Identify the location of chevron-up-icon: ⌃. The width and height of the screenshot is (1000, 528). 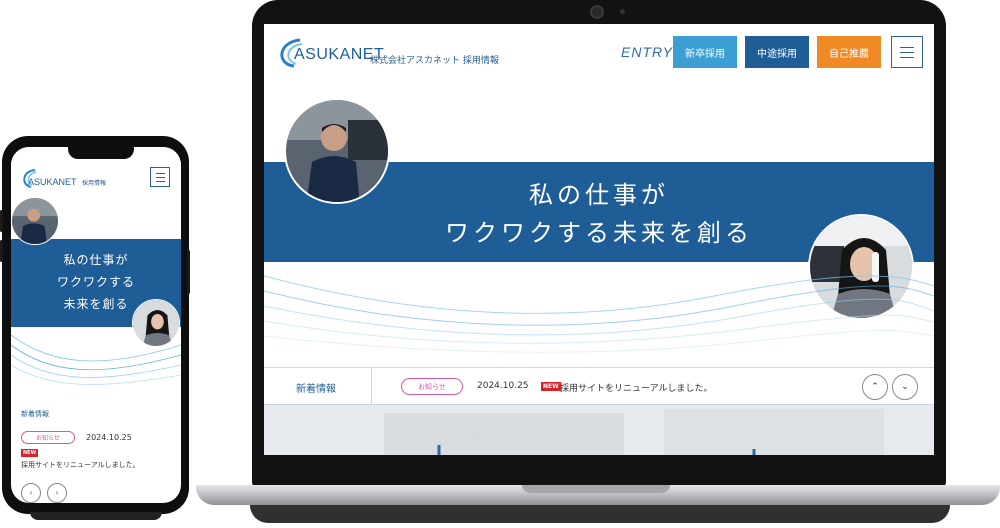
(875, 387).